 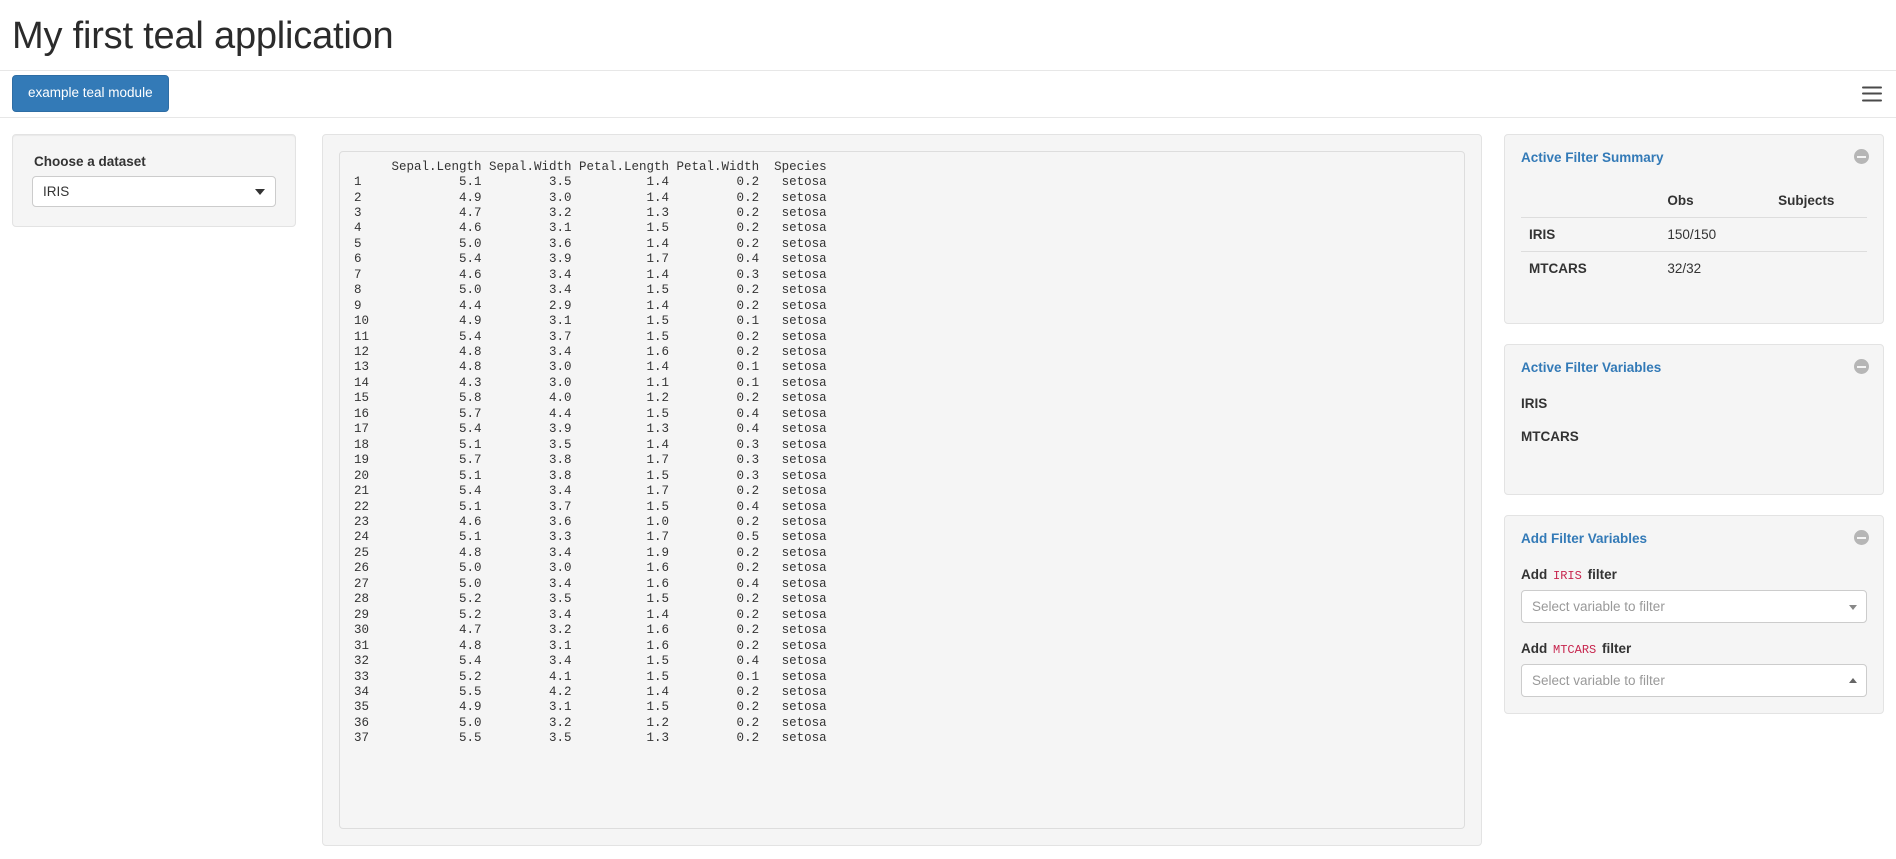 I want to click on summary-dataset-name: MTCARS, so click(x=1558, y=269).